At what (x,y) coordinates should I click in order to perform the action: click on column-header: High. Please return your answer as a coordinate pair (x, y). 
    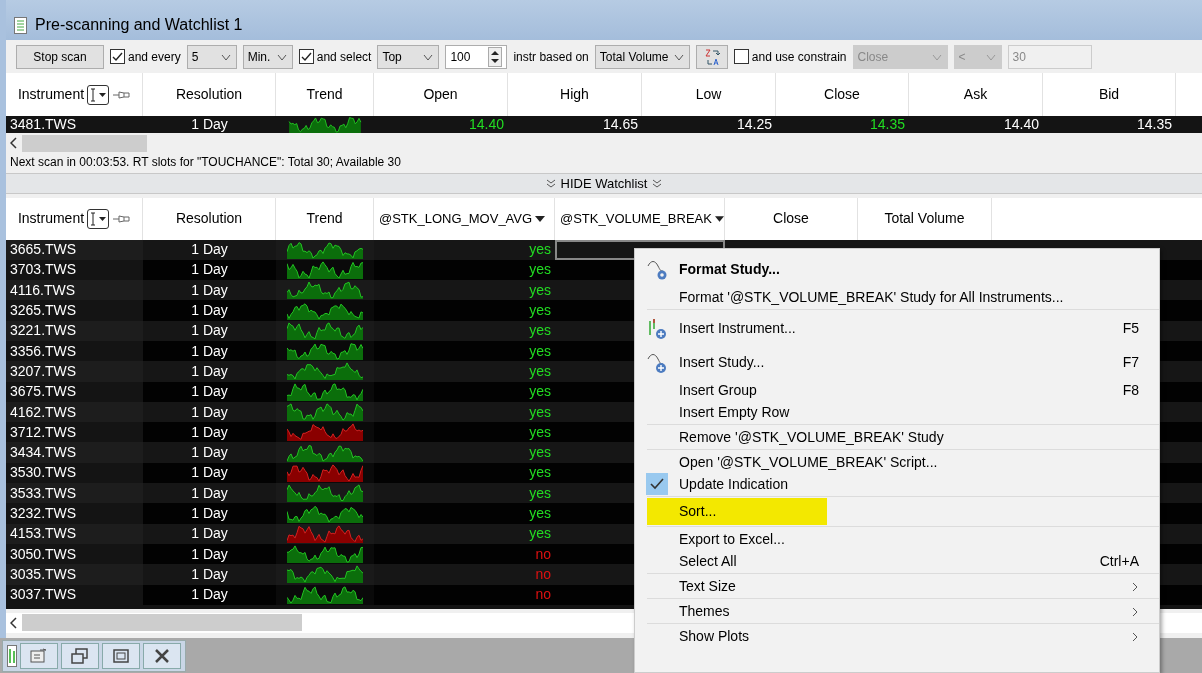
    Looking at the image, I should click on (574, 94).